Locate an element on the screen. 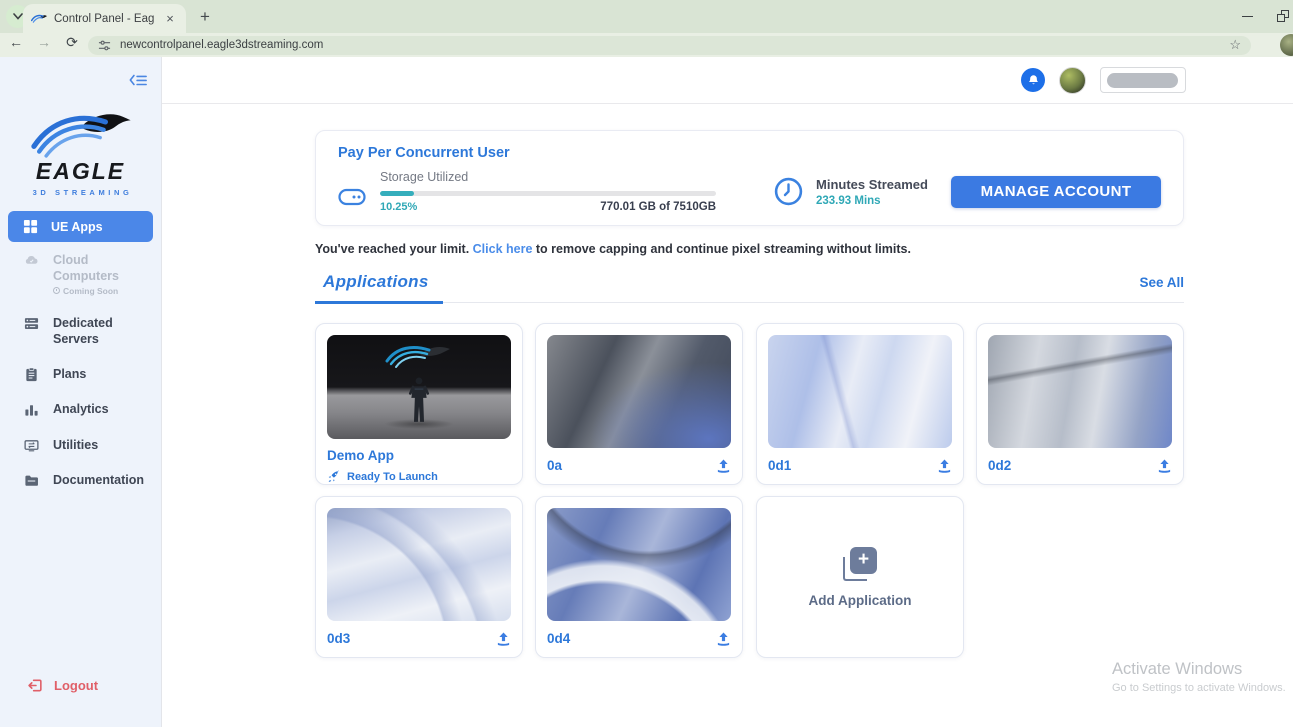 The width and height of the screenshot is (1293, 727). add-application-button: + Add Application is located at coordinates (860, 577).